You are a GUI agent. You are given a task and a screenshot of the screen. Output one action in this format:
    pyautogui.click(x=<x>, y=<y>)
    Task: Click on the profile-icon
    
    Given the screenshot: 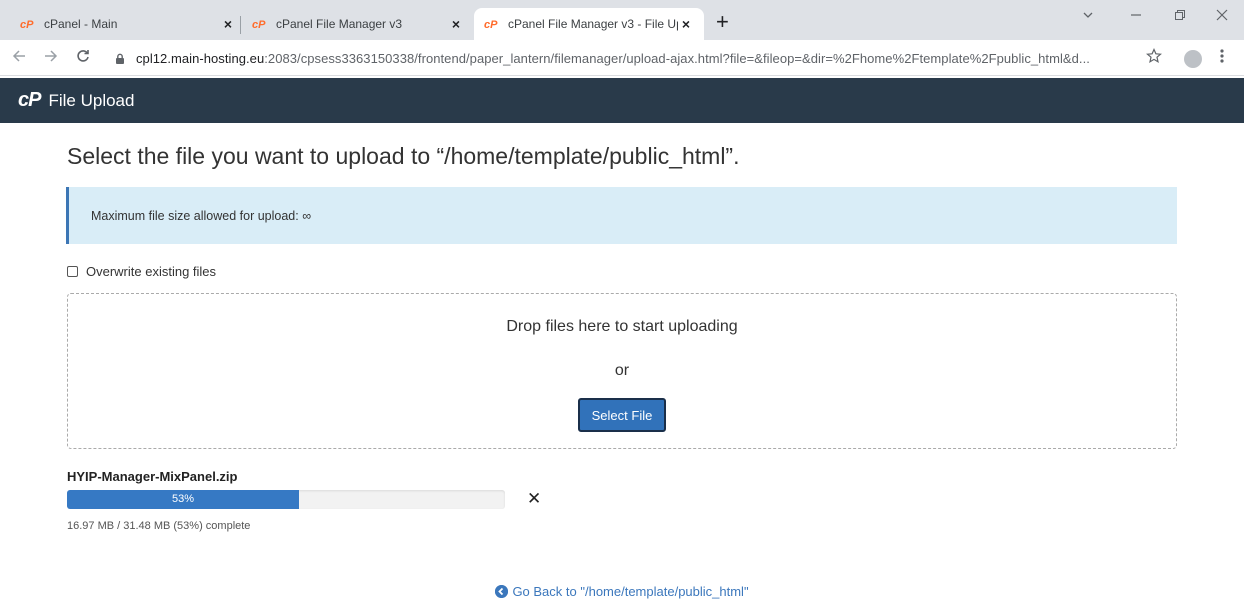 What is the action you would take?
    pyautogui.click(x=1193, y=59)
    